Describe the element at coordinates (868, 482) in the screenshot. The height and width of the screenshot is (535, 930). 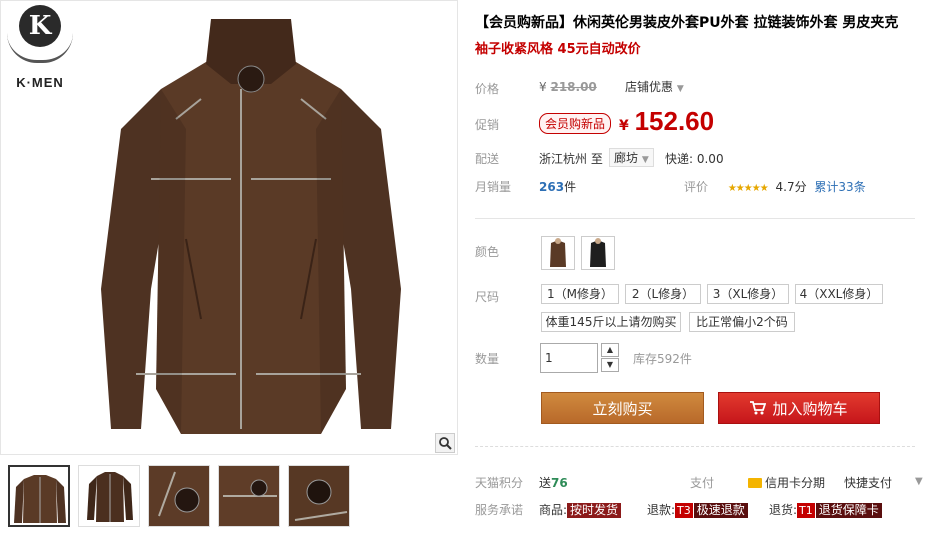
I see `quick-pay-option: 快捷支付` at that location.